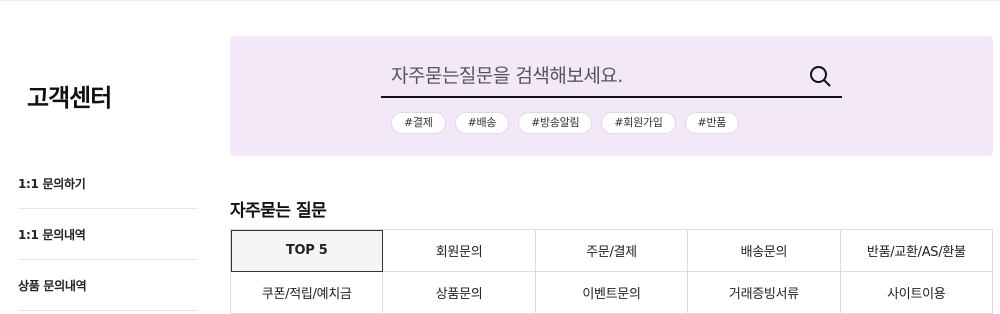  Describe the element at coordinates (459, 293) in the screenshot. I see `tab-product: 상품문의` at that location.